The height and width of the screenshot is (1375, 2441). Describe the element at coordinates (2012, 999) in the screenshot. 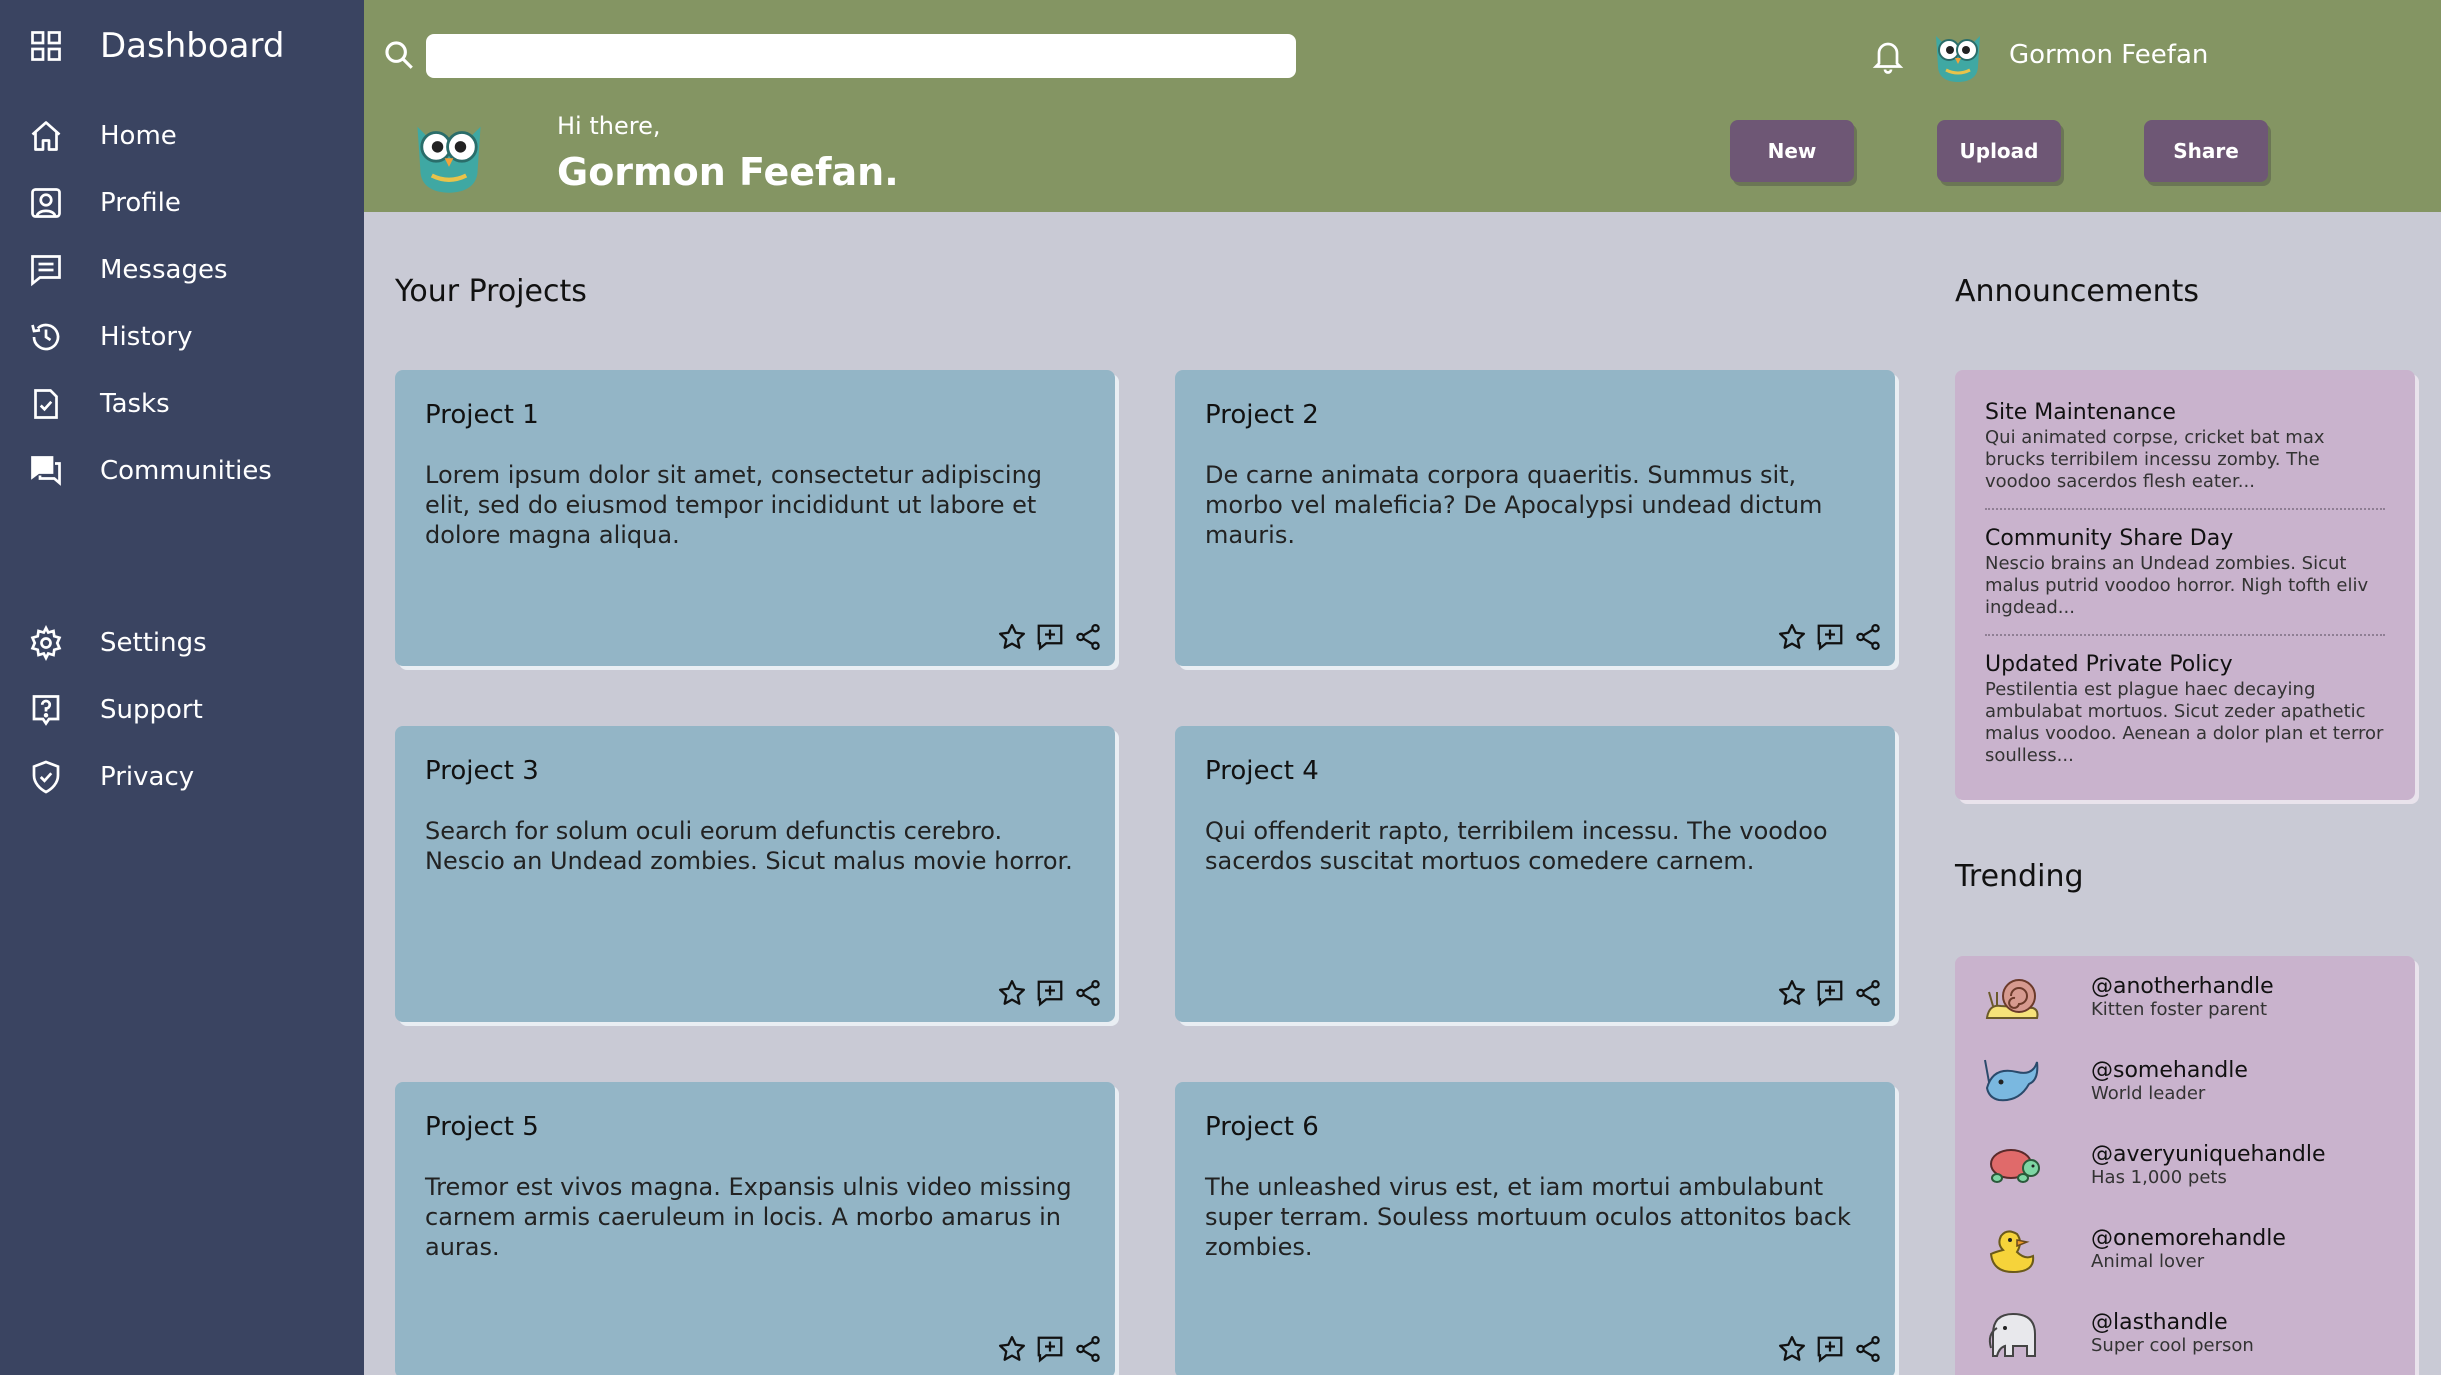

I see `snail-icon` at that location.